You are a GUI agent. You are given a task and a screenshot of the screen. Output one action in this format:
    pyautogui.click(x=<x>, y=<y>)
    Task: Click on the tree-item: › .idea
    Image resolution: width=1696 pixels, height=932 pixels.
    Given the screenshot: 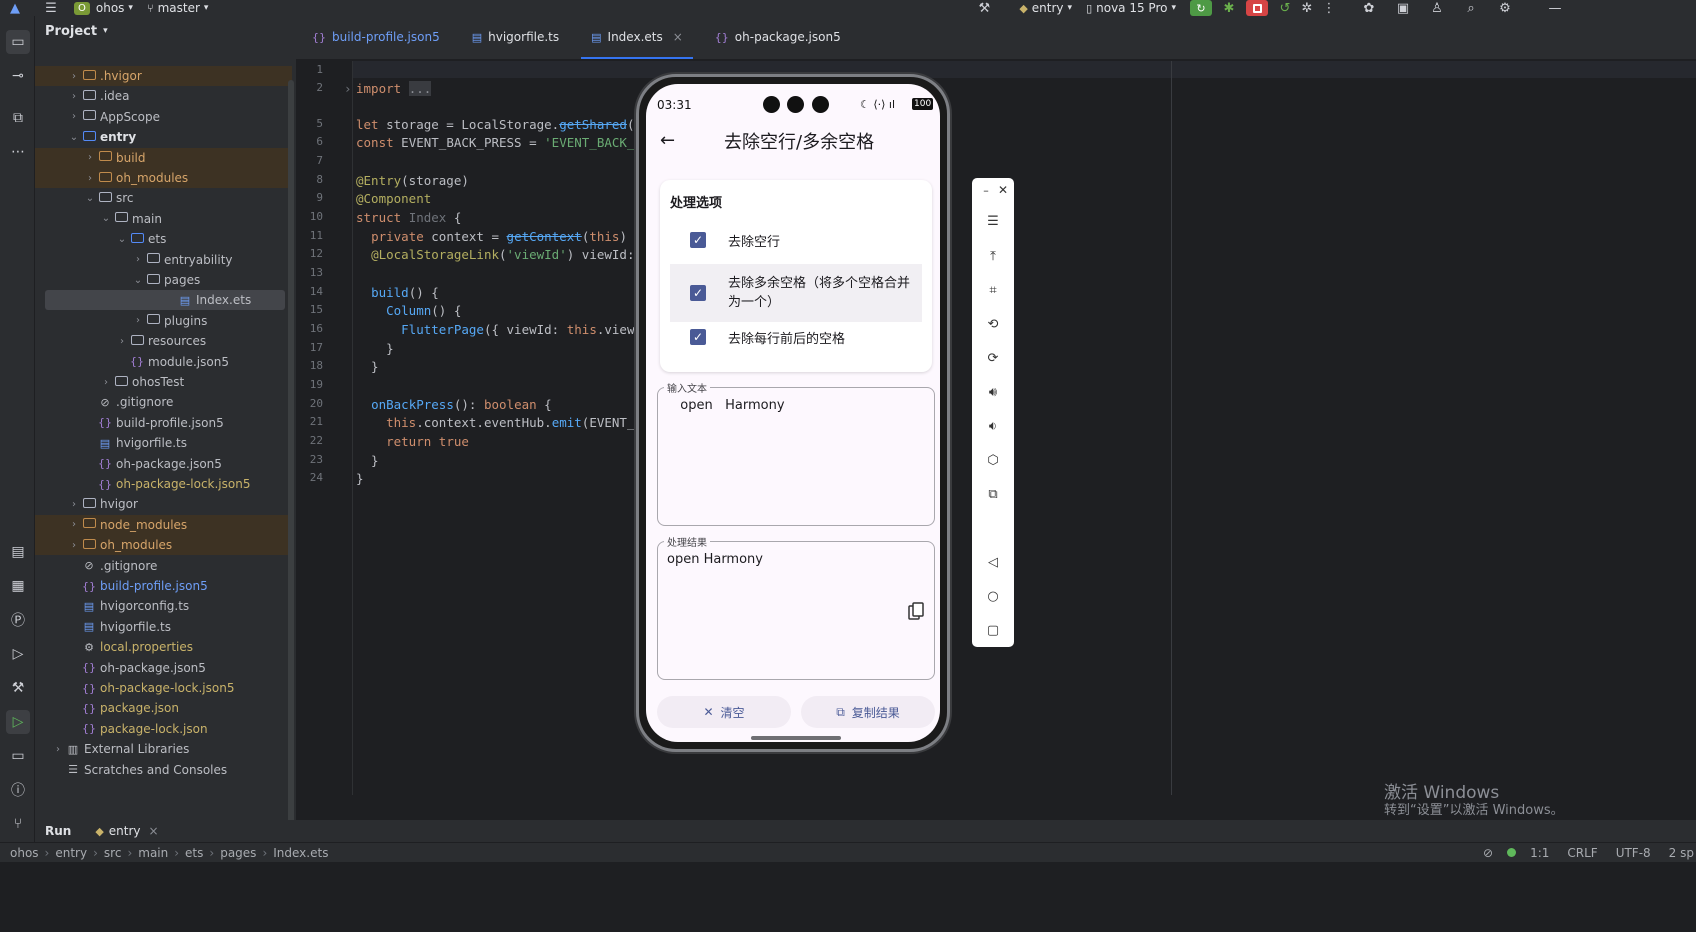 What is the action you would take?
    pyautogui.click(x=163, y=96)
    